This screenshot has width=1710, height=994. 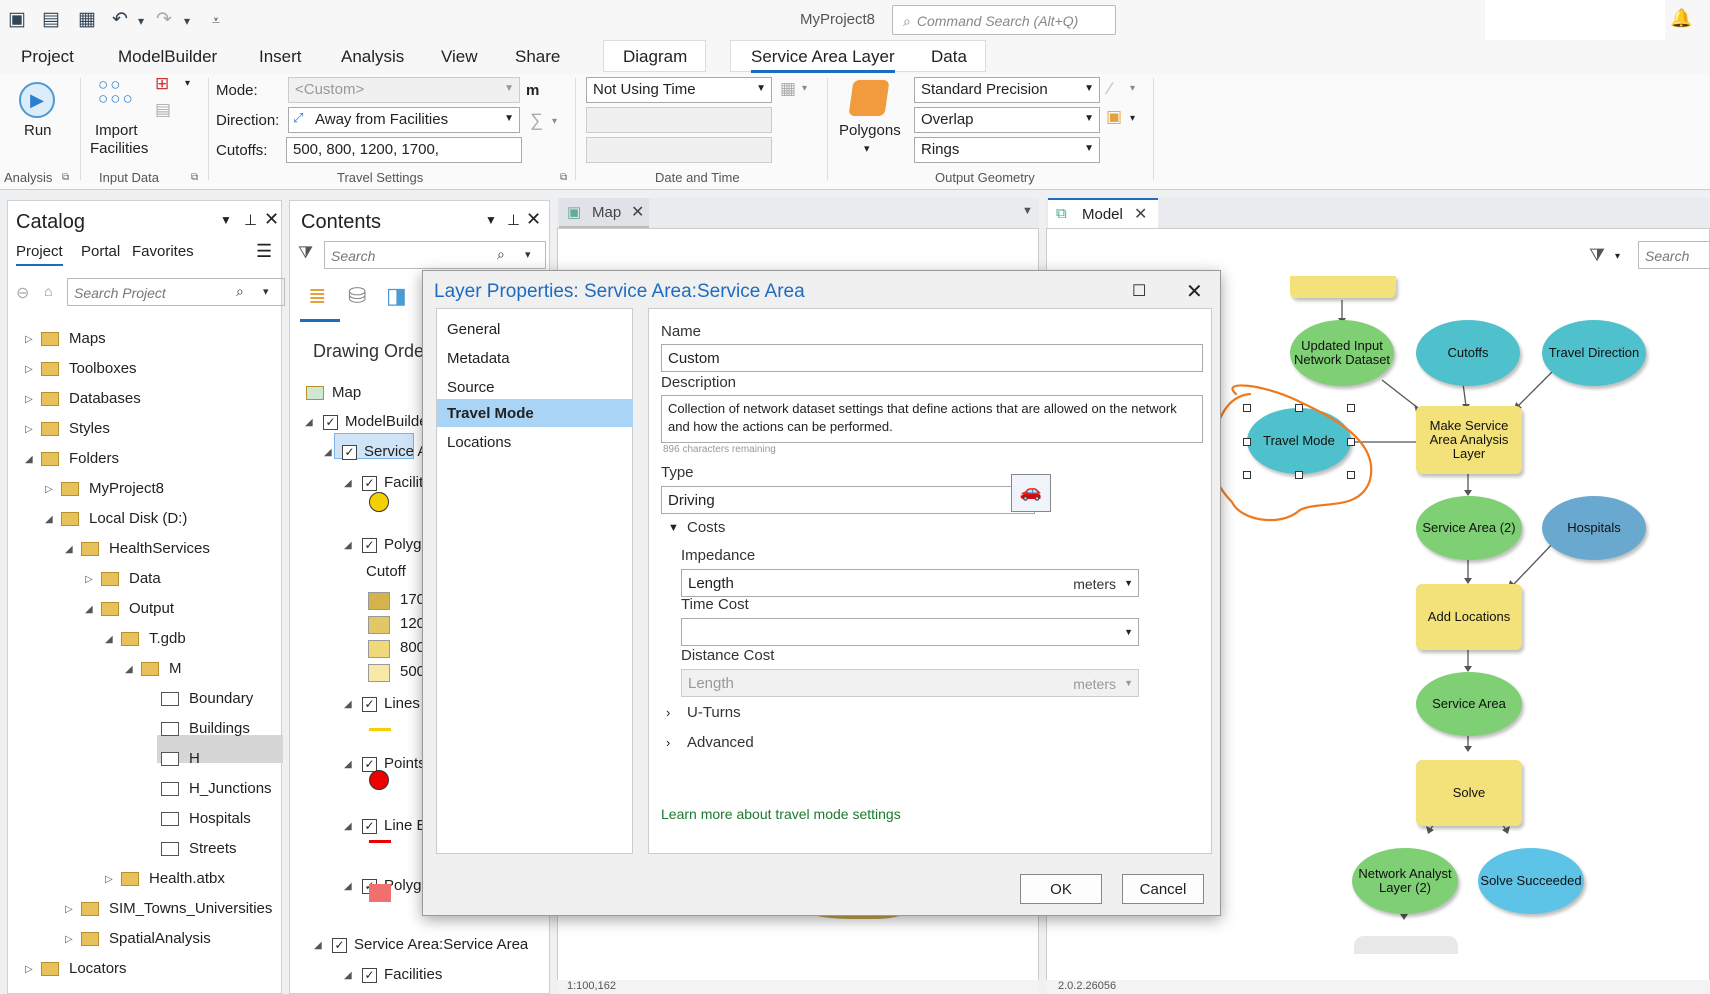 What do you see at coordinates (1132, 118) in the screenshot?
I see `layers-dropdown-icon: ▾` at bounding box center [1132, 118].